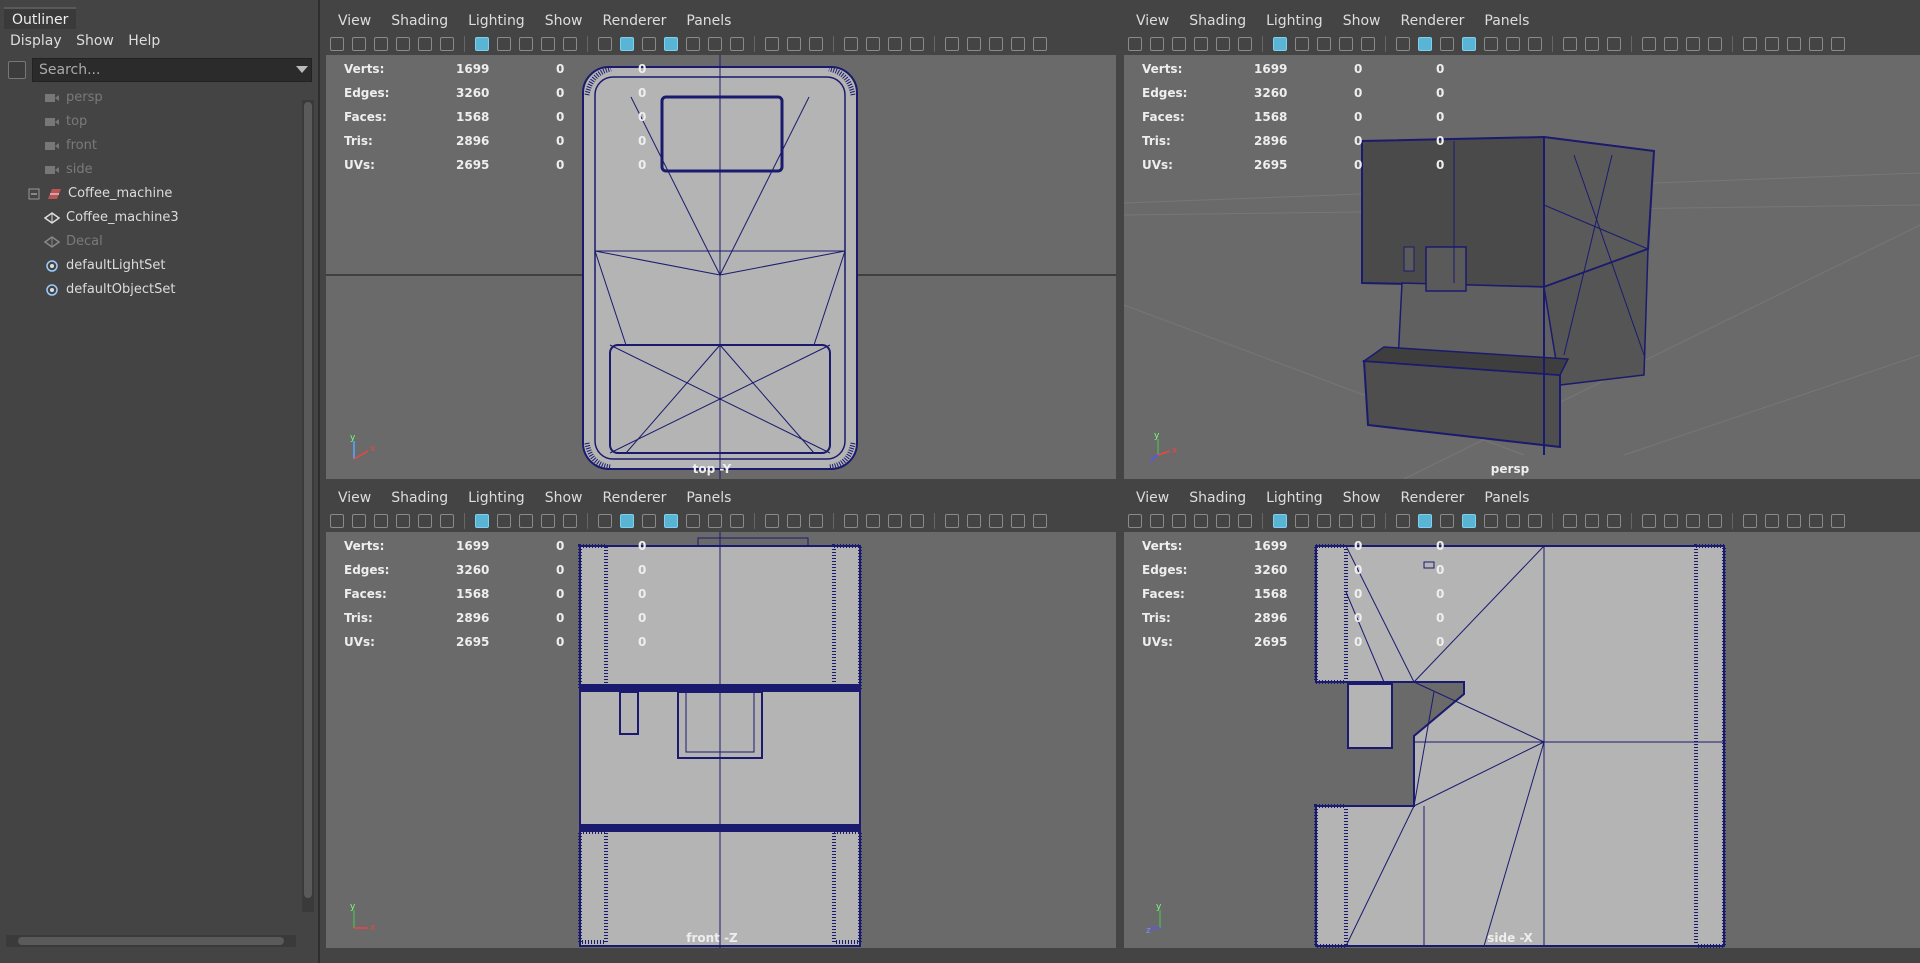 The width and height of the screenshot is (1920, 963). What do you see at coordinates (1535, 44) in the screenshot?
I see `shadows-icon` at bounding box center [1535, 44].